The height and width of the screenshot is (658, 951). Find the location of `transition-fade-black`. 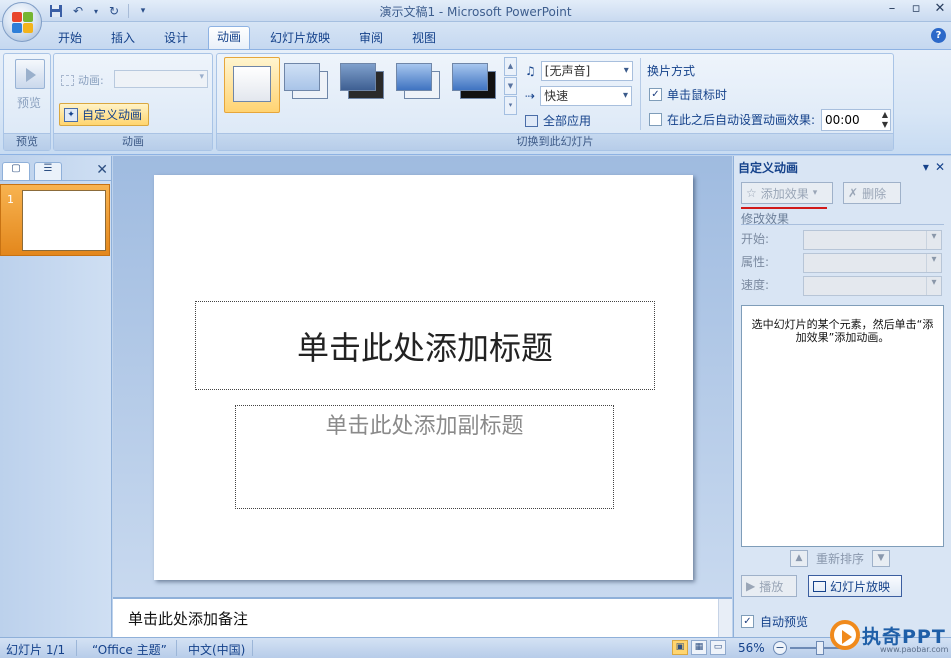

transition-fade-black is located at coordinates (364, 85).